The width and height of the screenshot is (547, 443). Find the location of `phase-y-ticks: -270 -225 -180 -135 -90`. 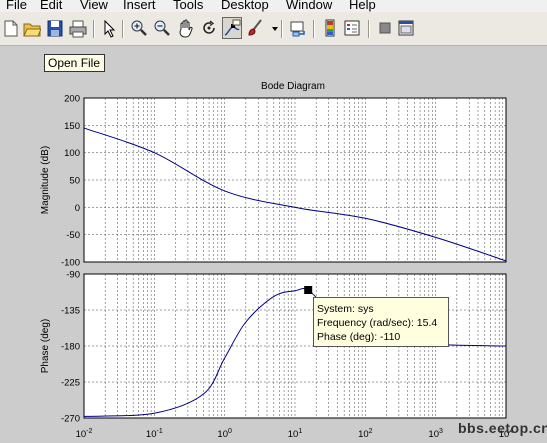

phase-y-ticks: -270 -225 -180 -135 -90 is located at coordinates (70, 347).